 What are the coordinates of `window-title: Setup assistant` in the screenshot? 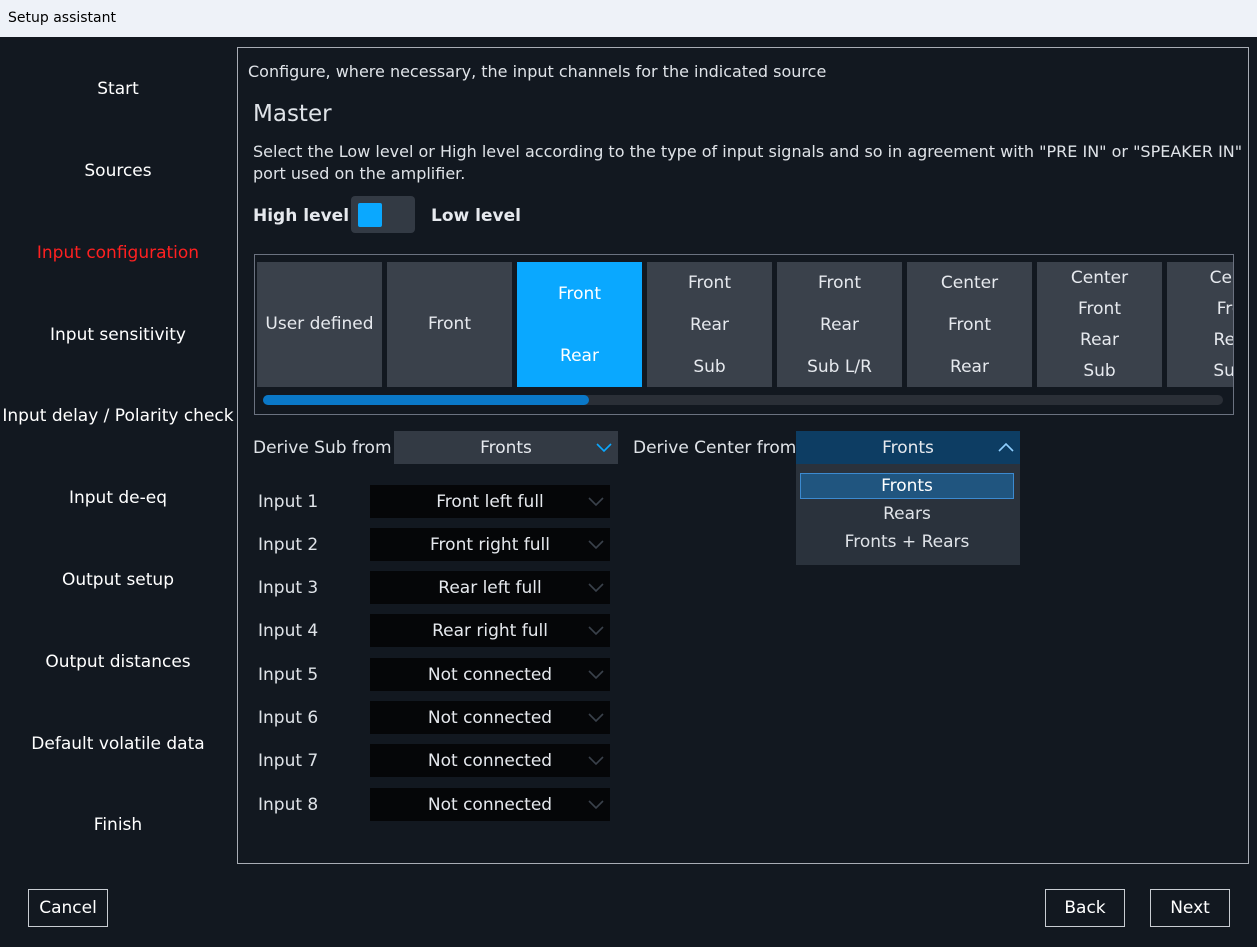 It's located at (62, 18).